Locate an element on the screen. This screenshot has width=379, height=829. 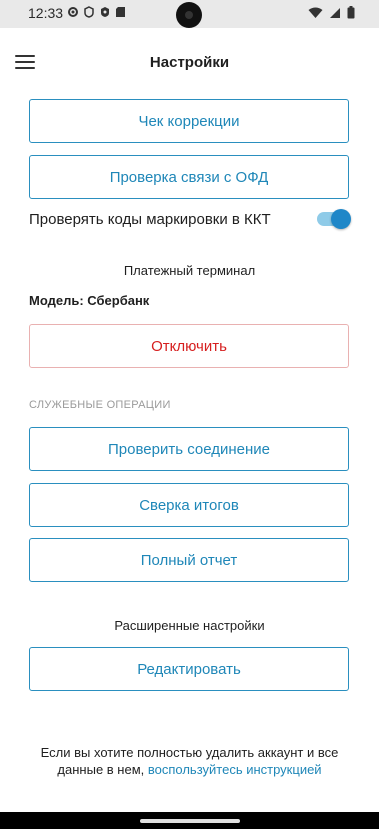
cellular-signal-icon is located at coordinates (335, 15).